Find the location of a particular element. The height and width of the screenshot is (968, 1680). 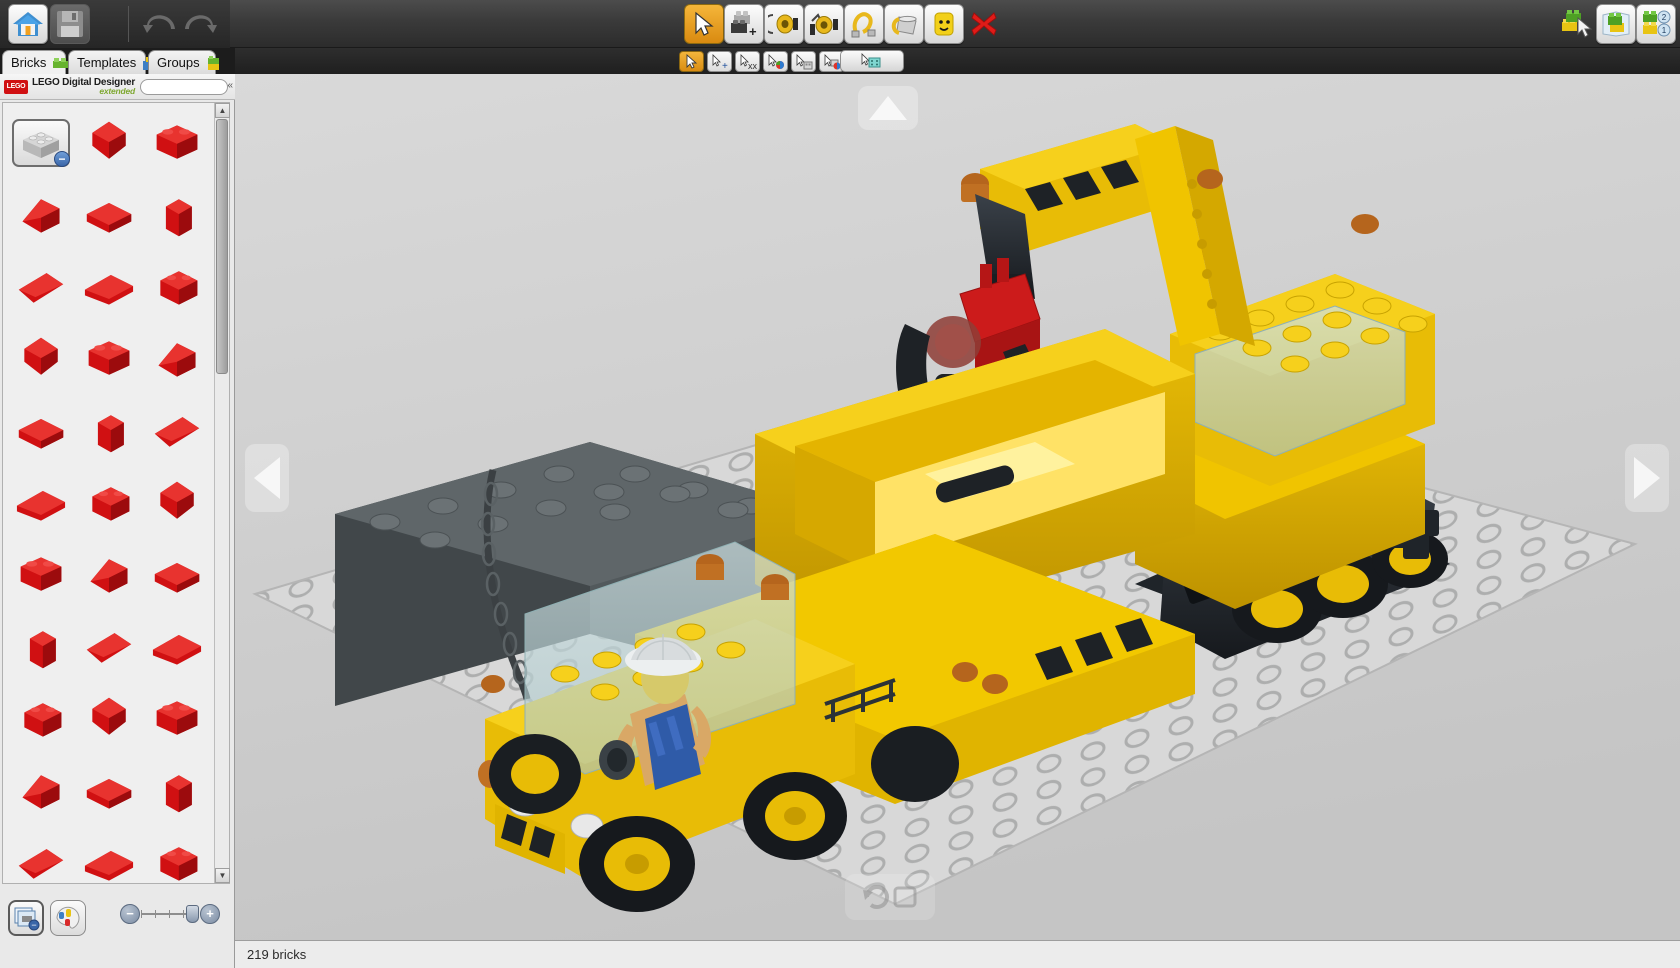

color-palette-icon is located at coordinates (68, 917).